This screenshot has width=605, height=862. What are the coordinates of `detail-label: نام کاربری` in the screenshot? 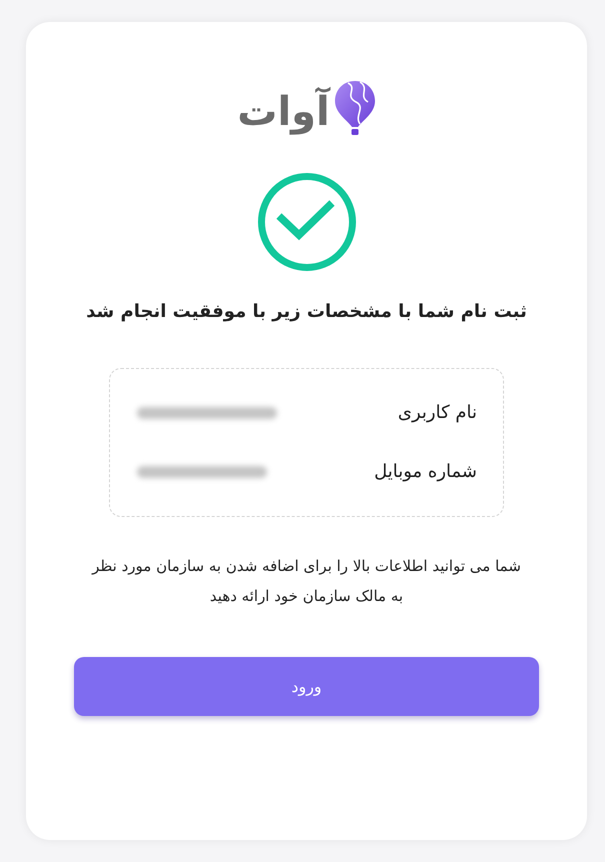 It's located at (437, 413).